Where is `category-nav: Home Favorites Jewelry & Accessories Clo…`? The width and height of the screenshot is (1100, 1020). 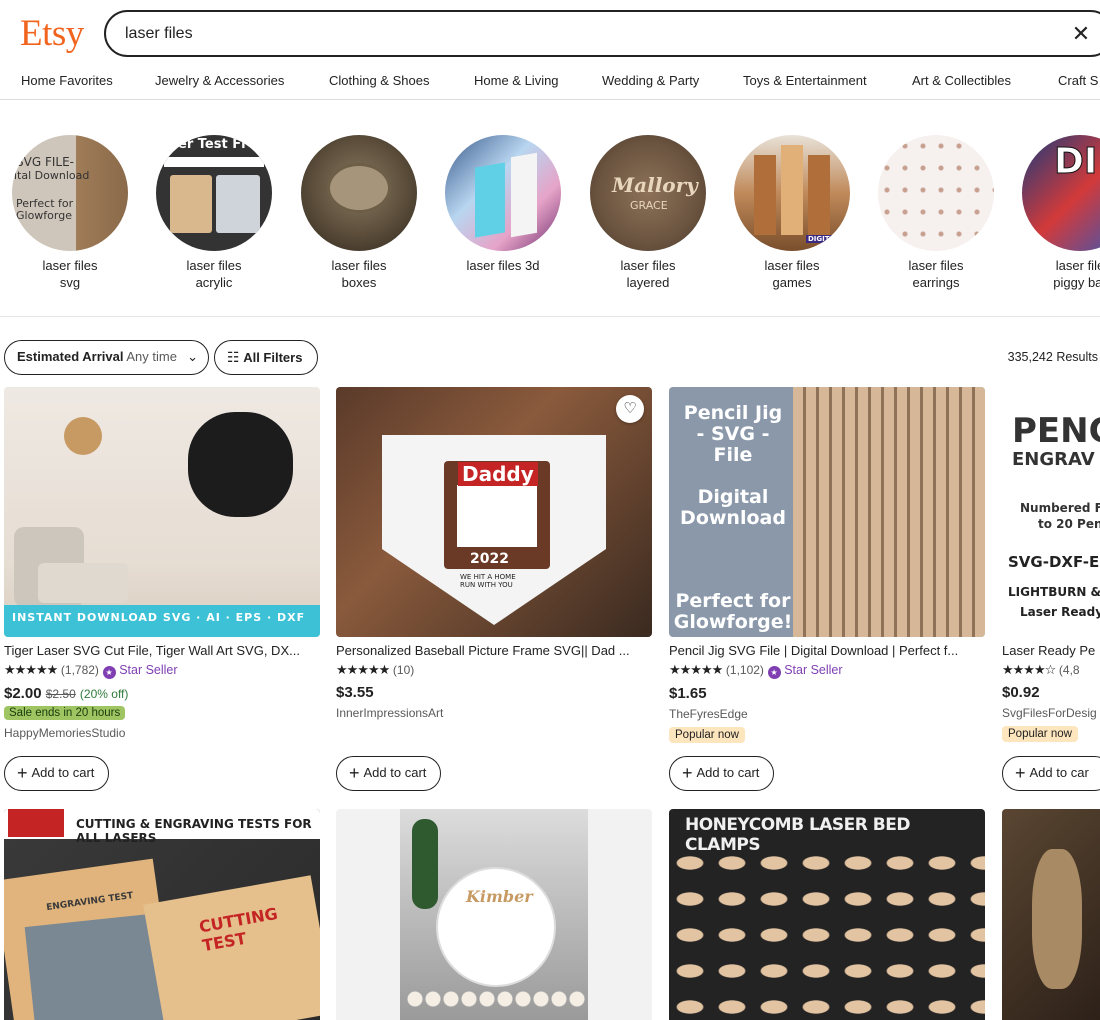 category-nav: Home Favorites Jewelry & Accessories Clo… is located at coordinates (550, 85).